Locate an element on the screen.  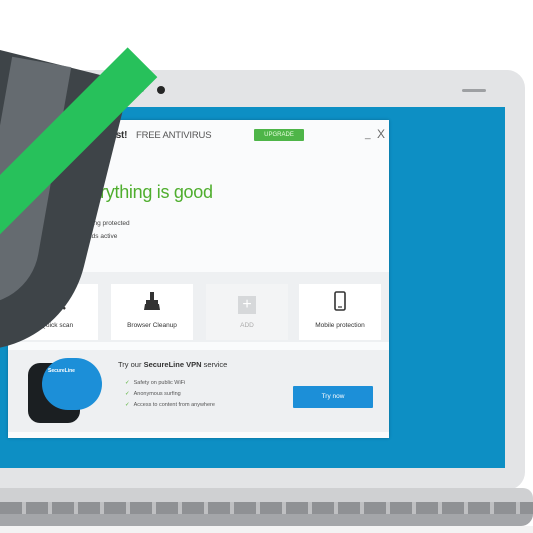
tile-add: + ADD is located at coordinates (247, 312).